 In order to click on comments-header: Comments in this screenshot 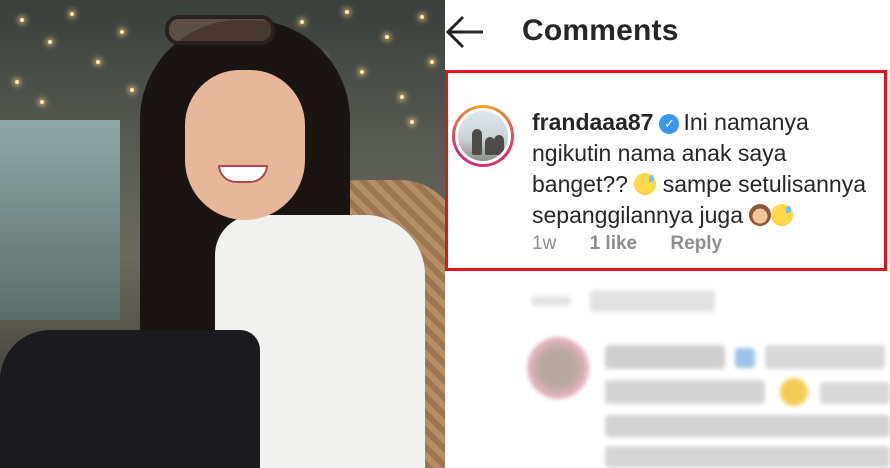, I will do `click(667, 32)`.